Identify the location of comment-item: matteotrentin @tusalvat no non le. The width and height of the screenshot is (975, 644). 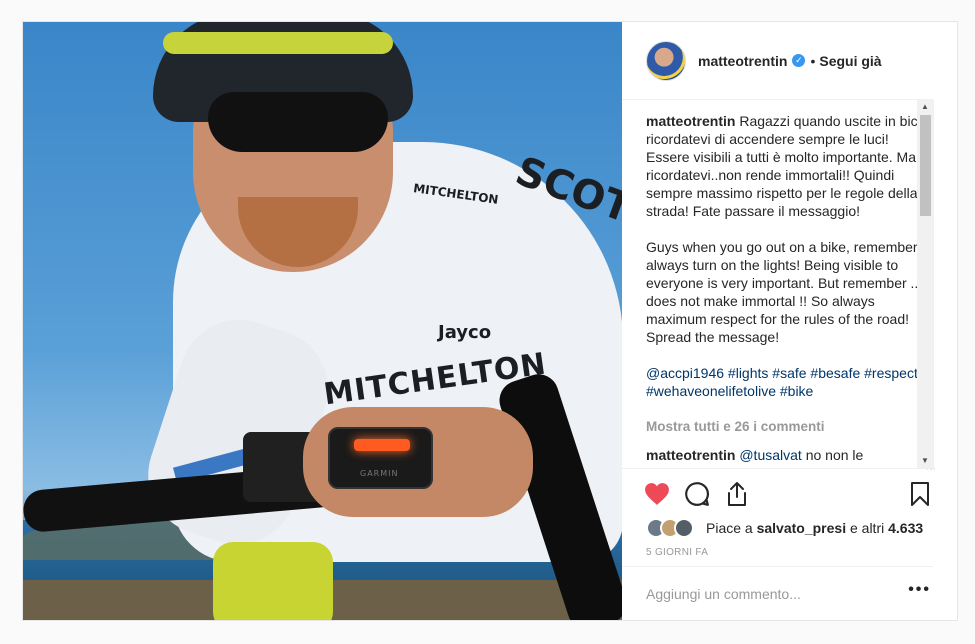
(791, 455).